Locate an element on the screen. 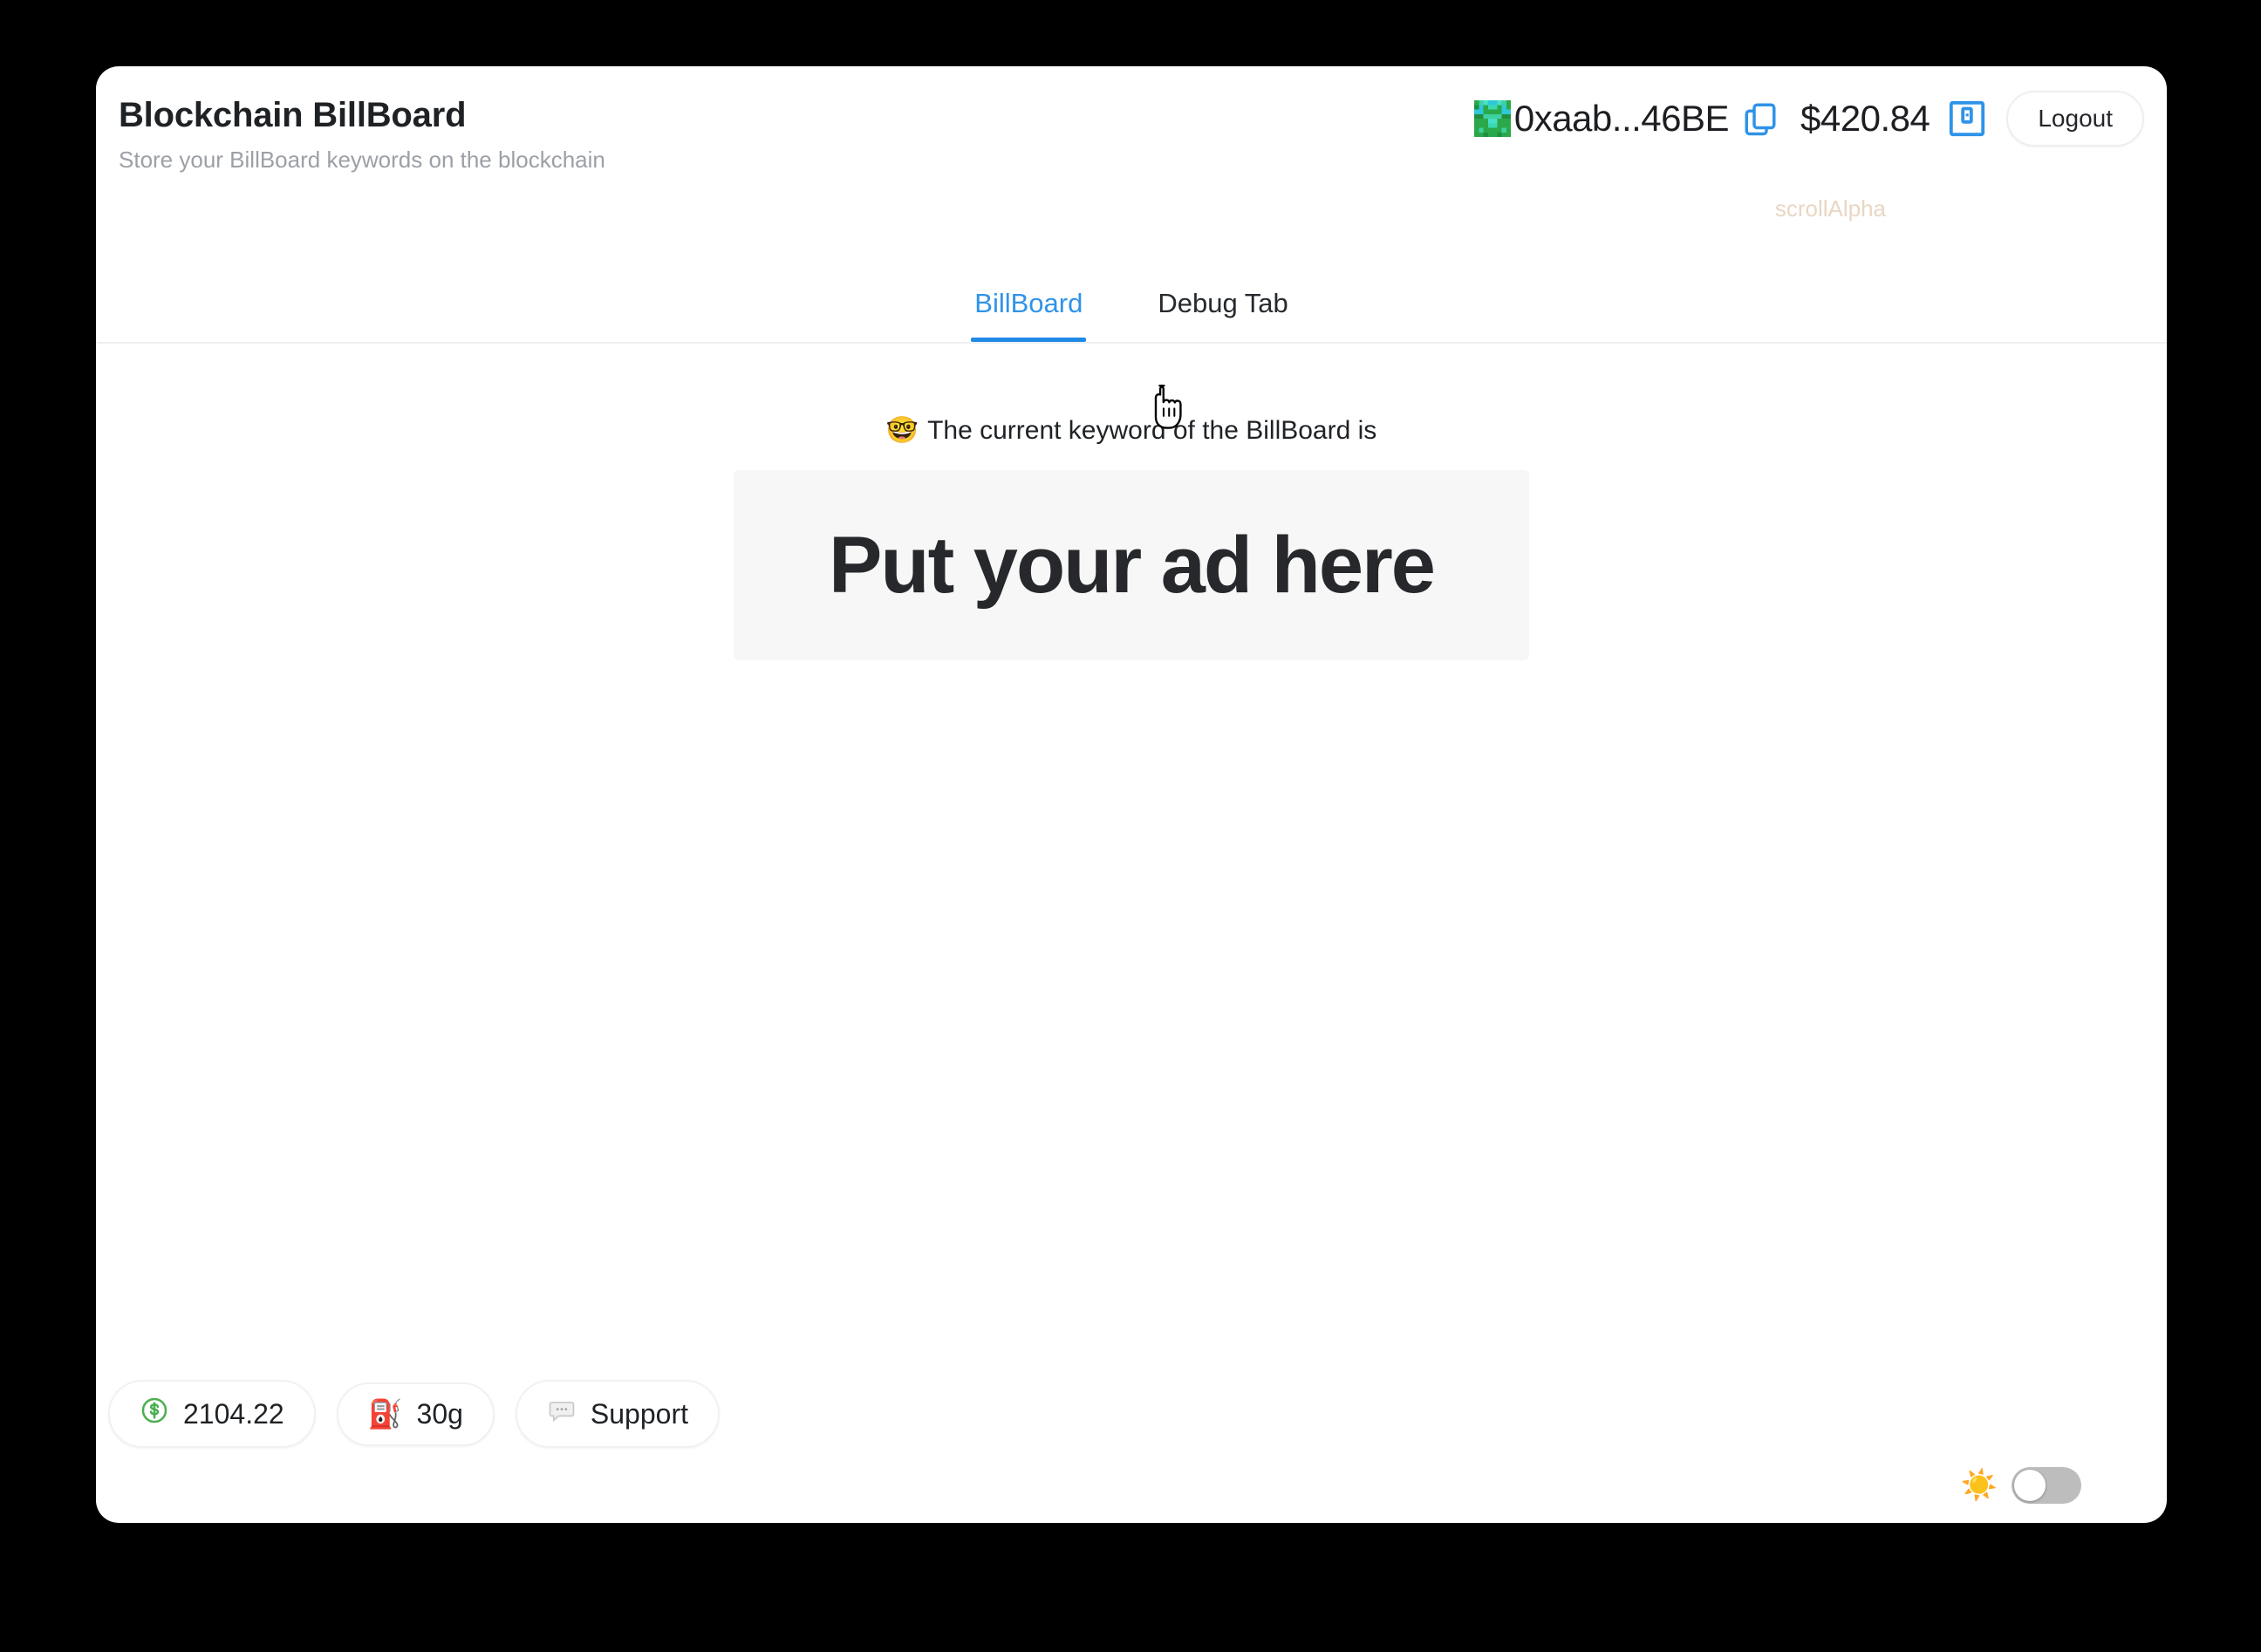 Image resolution: width=2261 pixels, height=1652 pixels. keyword-caption: 🤓 The current keyword of the BillBoard is is located at coordinates (1131, 430).